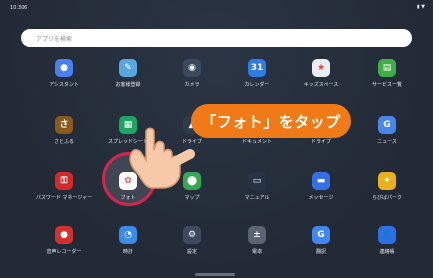 This screenshot has height=278, width=439. What do you see at coordinates (128, 68) in the screenshot?
I see `customer-registration-icon: ✎` at bounding box center [128, 68].